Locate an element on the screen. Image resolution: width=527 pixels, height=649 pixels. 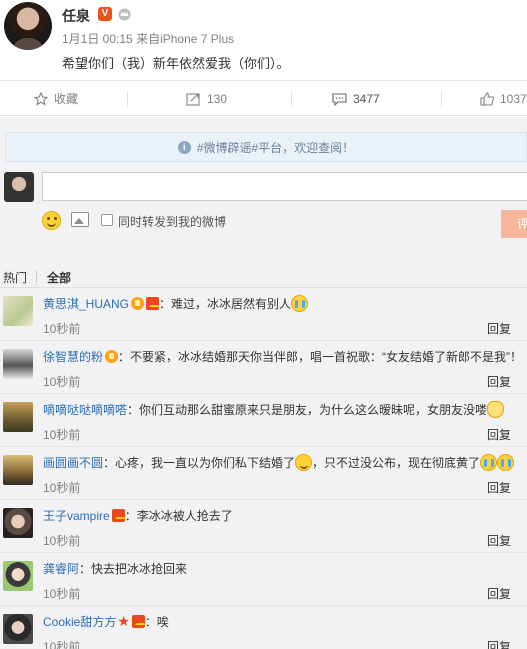
comment-item: 龚睿阿：快去把冰冰抢回来 10秒前 回复 is located at coordinates (263, 579).